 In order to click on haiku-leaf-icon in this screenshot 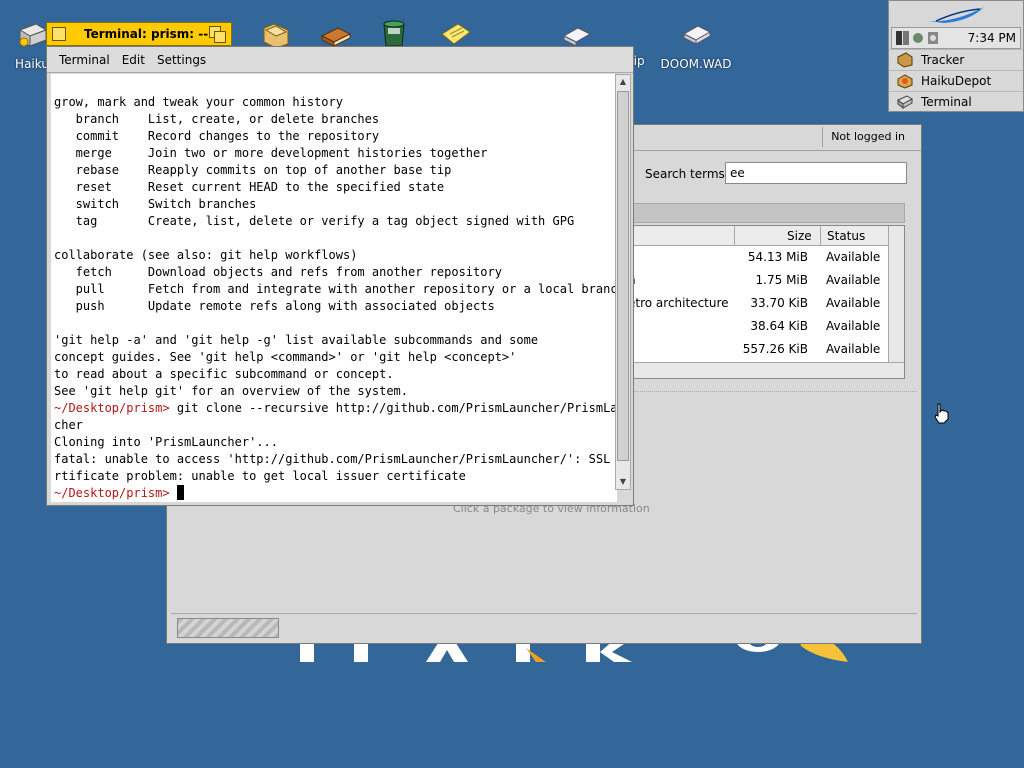, I will do `click(956, 15)`.